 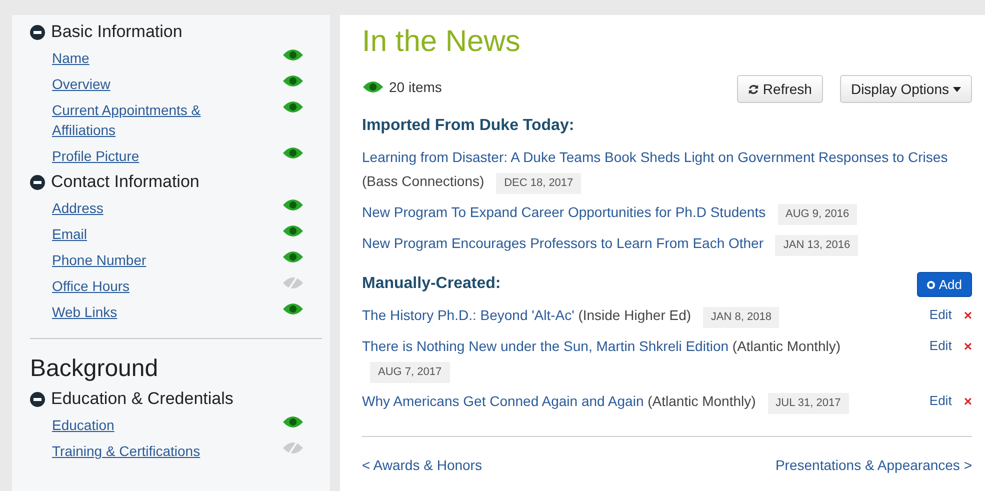 I want to click on news-link: The History Ph.D.: Beyond 'Alt-Ac', so click(x=468, y=315).